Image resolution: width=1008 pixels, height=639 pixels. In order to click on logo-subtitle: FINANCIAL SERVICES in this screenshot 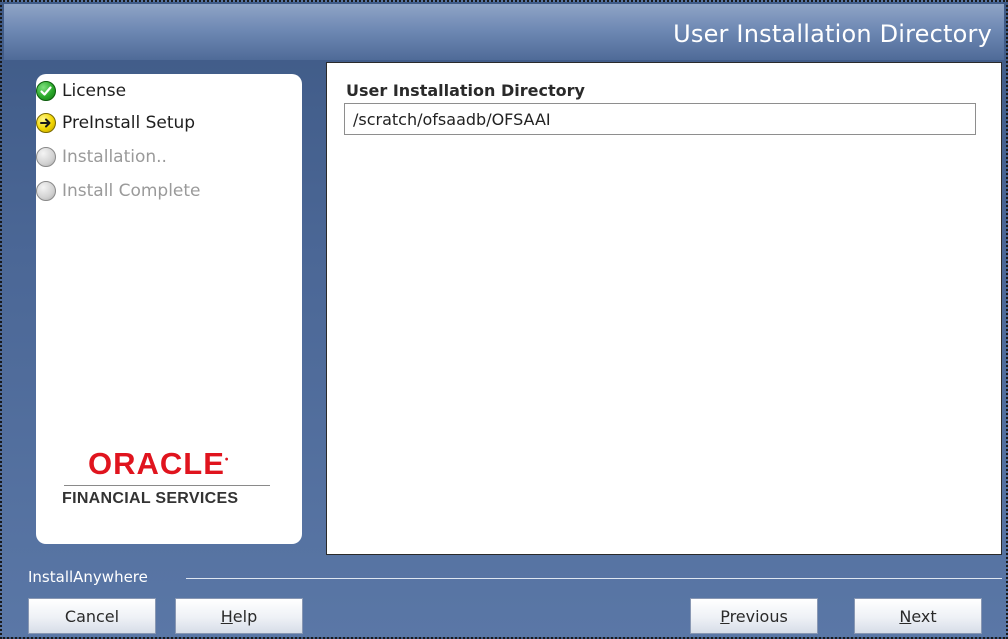, I will do `click(150, 498)`.